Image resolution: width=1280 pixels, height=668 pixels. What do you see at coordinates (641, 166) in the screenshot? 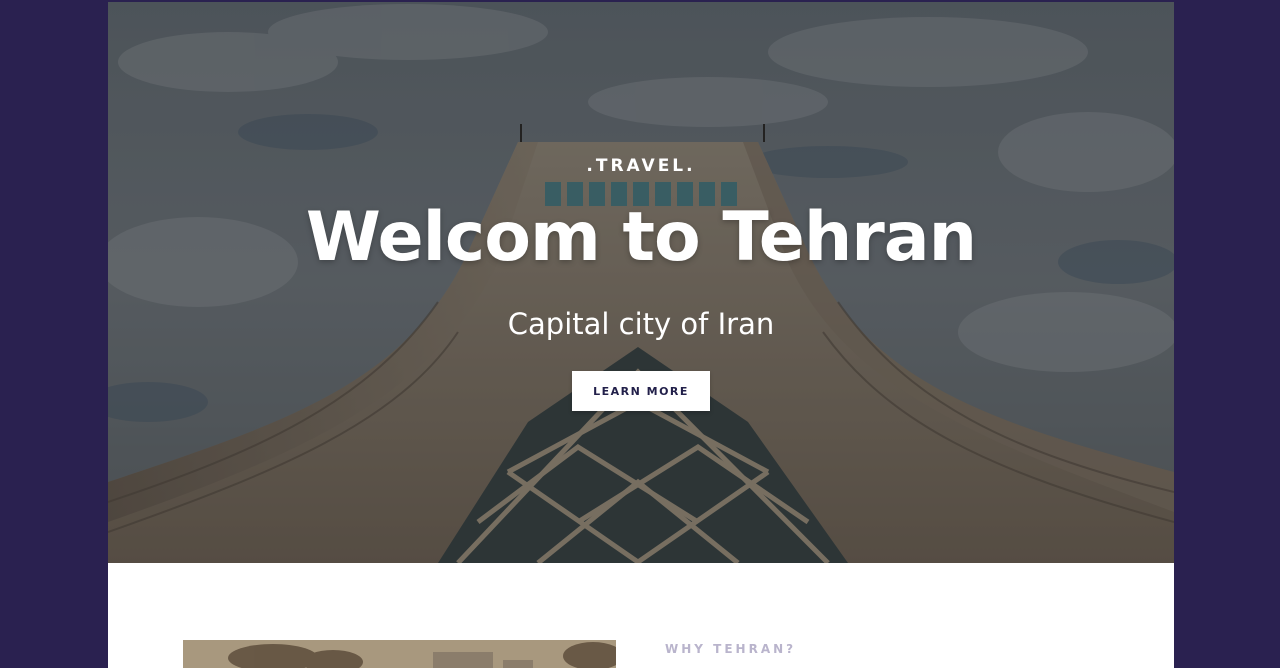
I see `hero-eyebrow: .TRAVEL.` at bounding box center [641, 166].